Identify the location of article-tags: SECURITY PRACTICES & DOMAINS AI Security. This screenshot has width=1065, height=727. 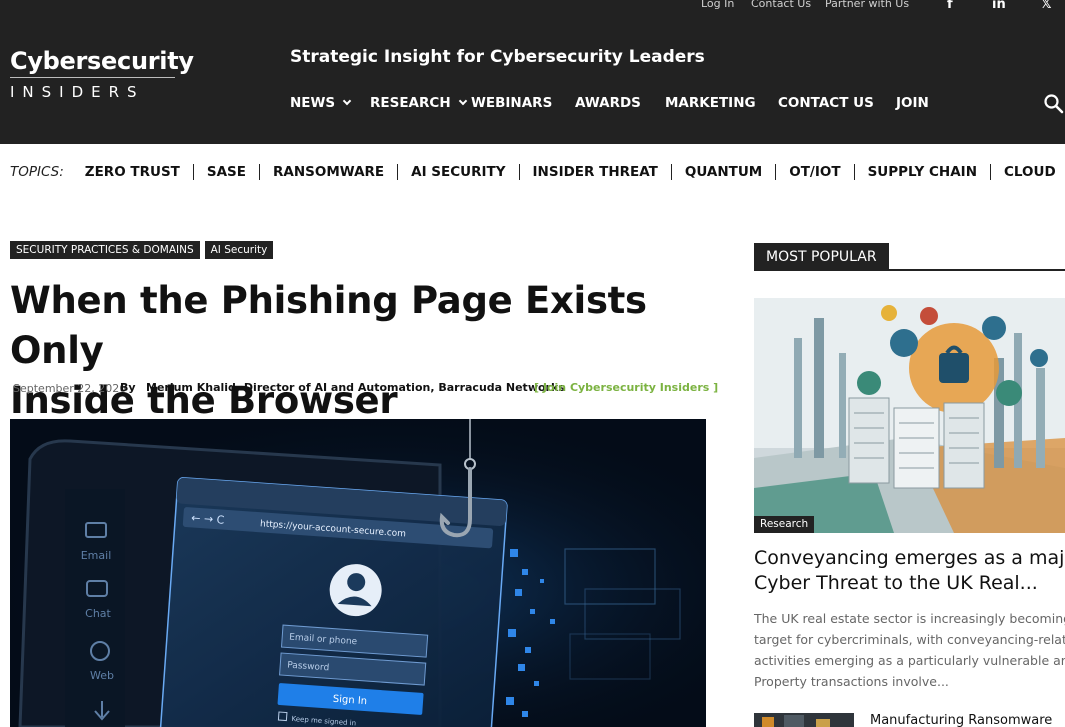
(142, 250).